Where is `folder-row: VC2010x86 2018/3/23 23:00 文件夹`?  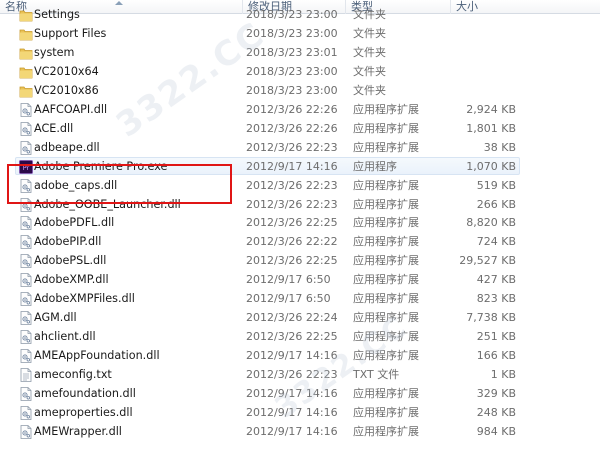
folder-row: VC2010x86 2018/3/23 23:00 文件夹 is located at coordinates (267, 90).